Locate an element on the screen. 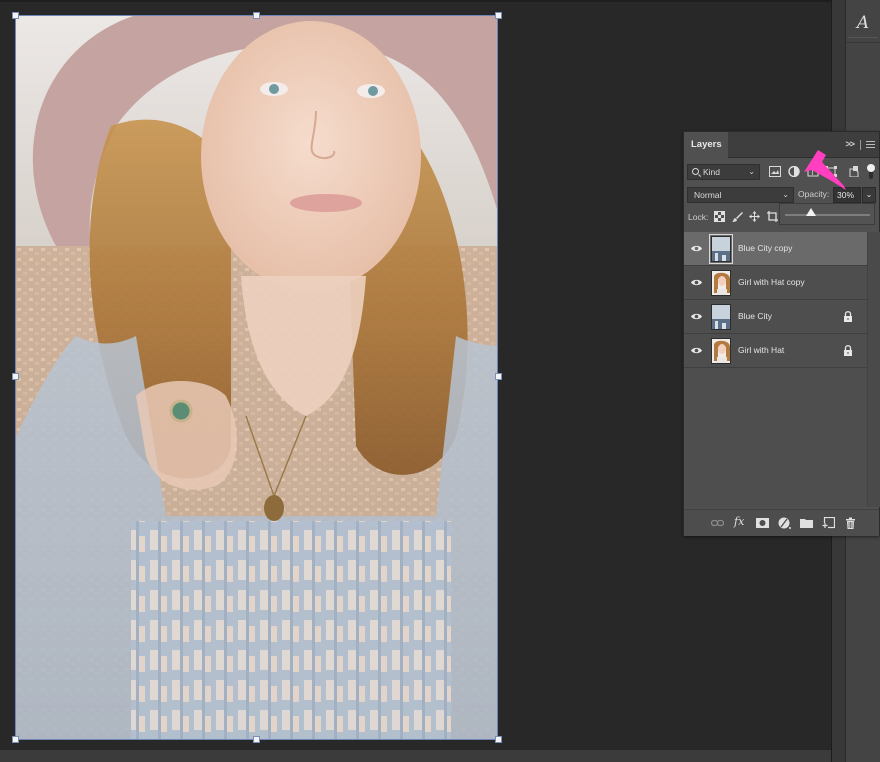 Image resolution: width=880 pixels, height=762 pixels. group-folder-icon is located at coordinates (806, 523).